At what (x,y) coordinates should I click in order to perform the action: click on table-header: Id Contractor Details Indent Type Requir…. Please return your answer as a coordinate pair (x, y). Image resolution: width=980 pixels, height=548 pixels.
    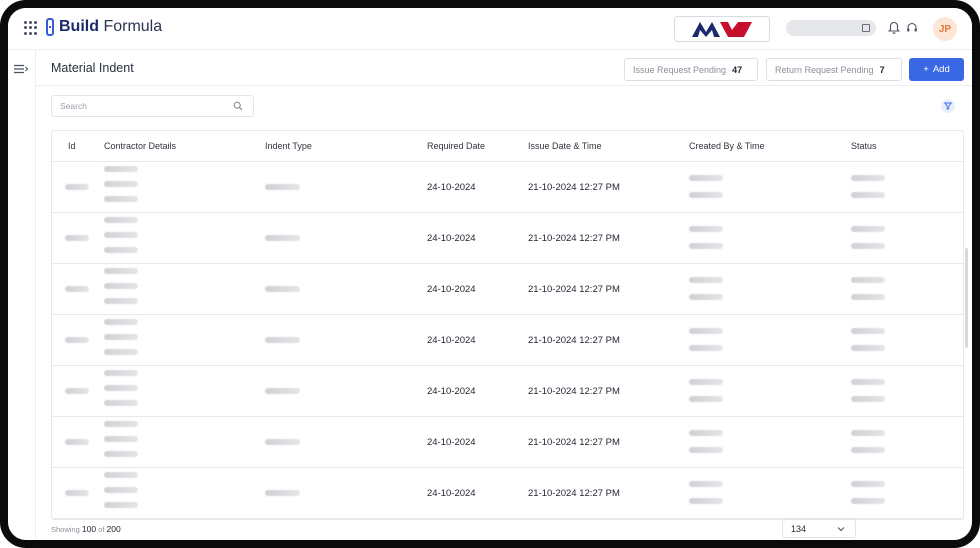
    Looking at the image, I should click on (507, 146).